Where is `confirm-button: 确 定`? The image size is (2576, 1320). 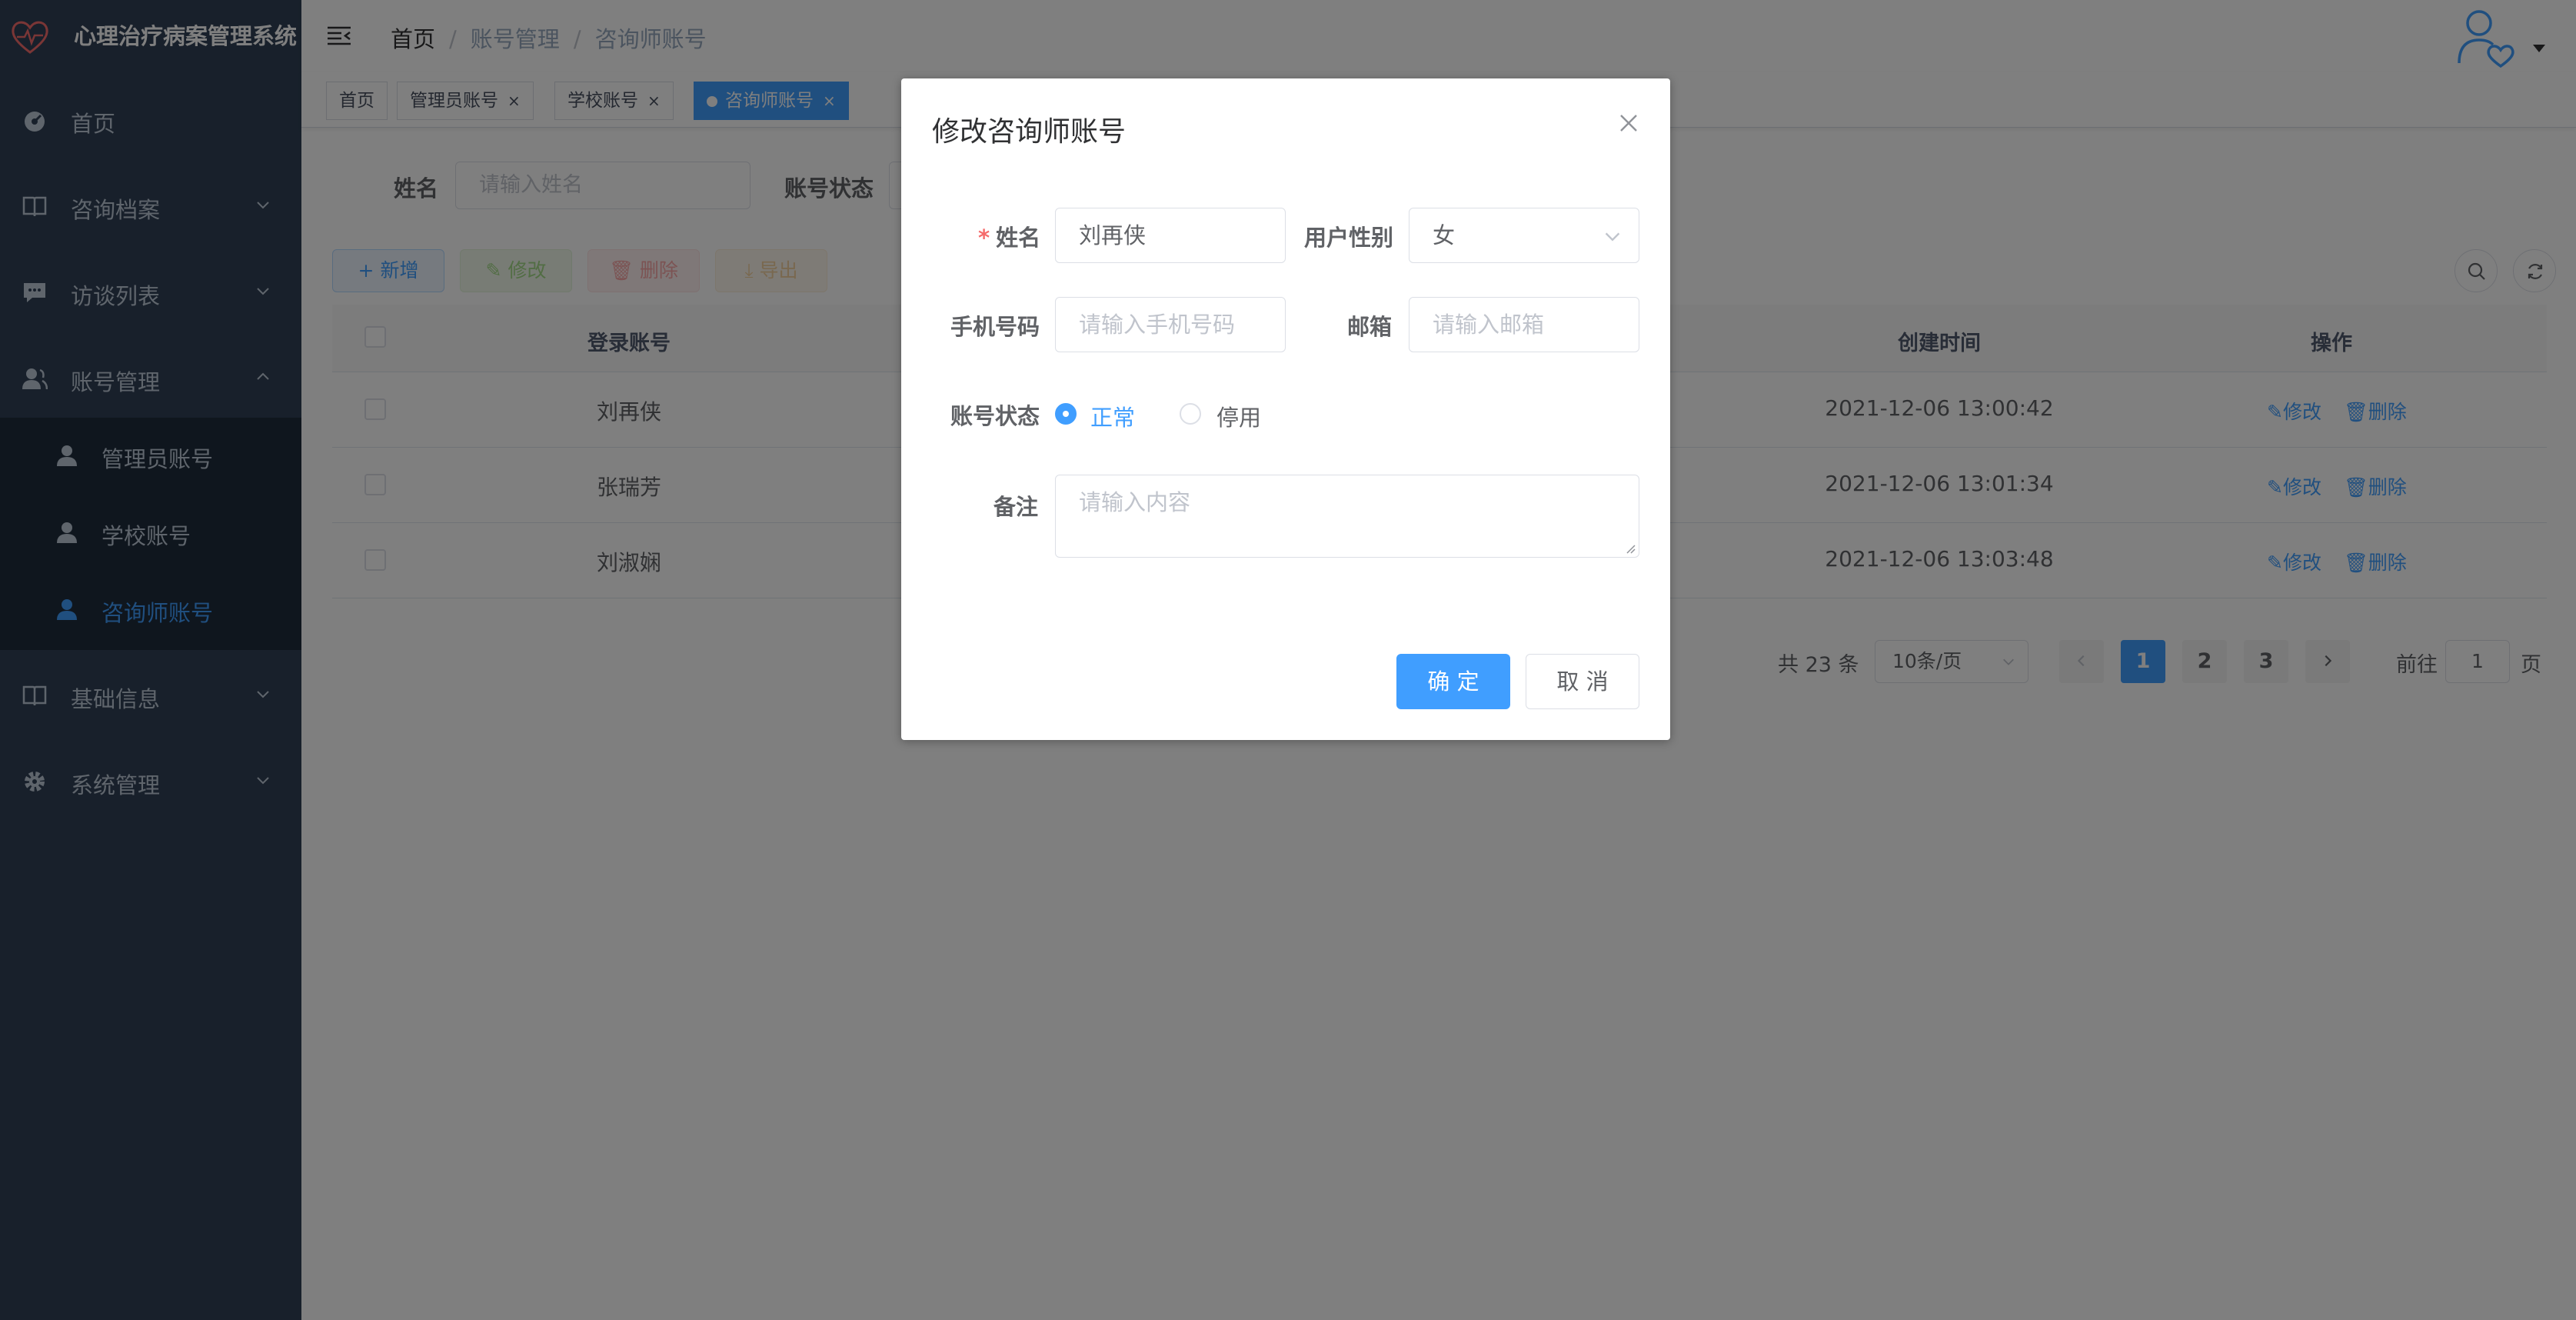
confirm-button: 确 定 is located at coordinates (1453, 682).